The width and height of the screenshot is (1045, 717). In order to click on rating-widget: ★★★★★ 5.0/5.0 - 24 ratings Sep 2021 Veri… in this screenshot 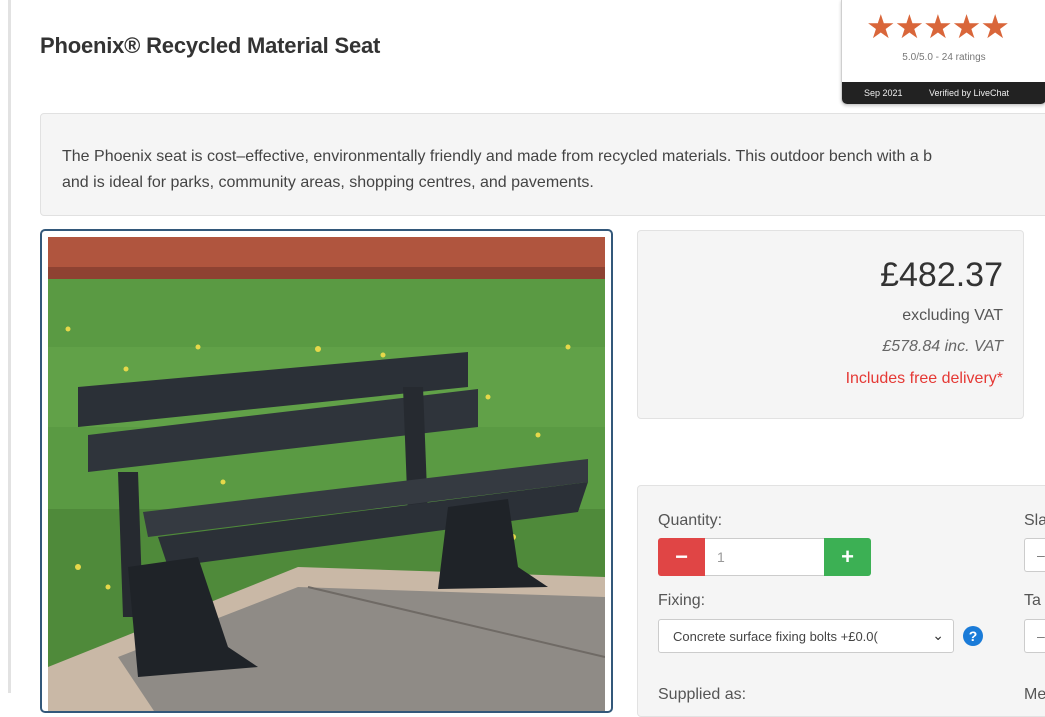, I will do `click(943, 52)`.